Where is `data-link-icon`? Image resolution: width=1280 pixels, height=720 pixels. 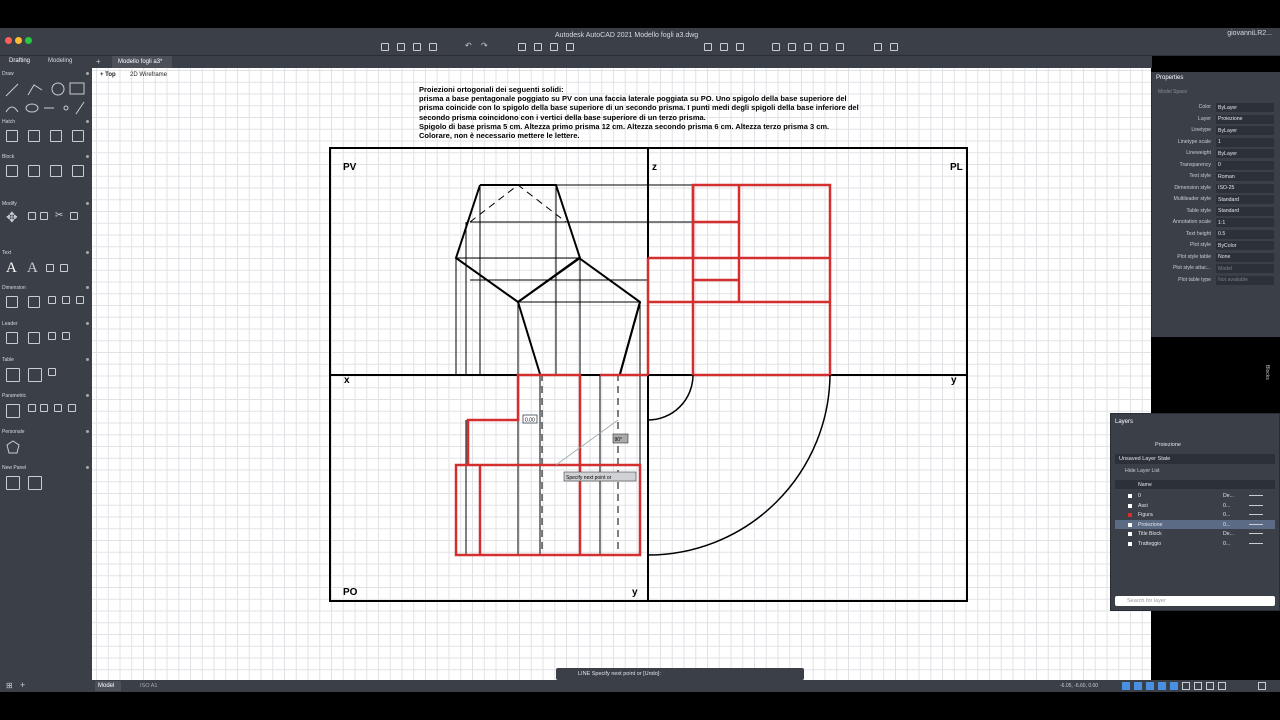 data-link-icon is located at coordinates (35, 375).